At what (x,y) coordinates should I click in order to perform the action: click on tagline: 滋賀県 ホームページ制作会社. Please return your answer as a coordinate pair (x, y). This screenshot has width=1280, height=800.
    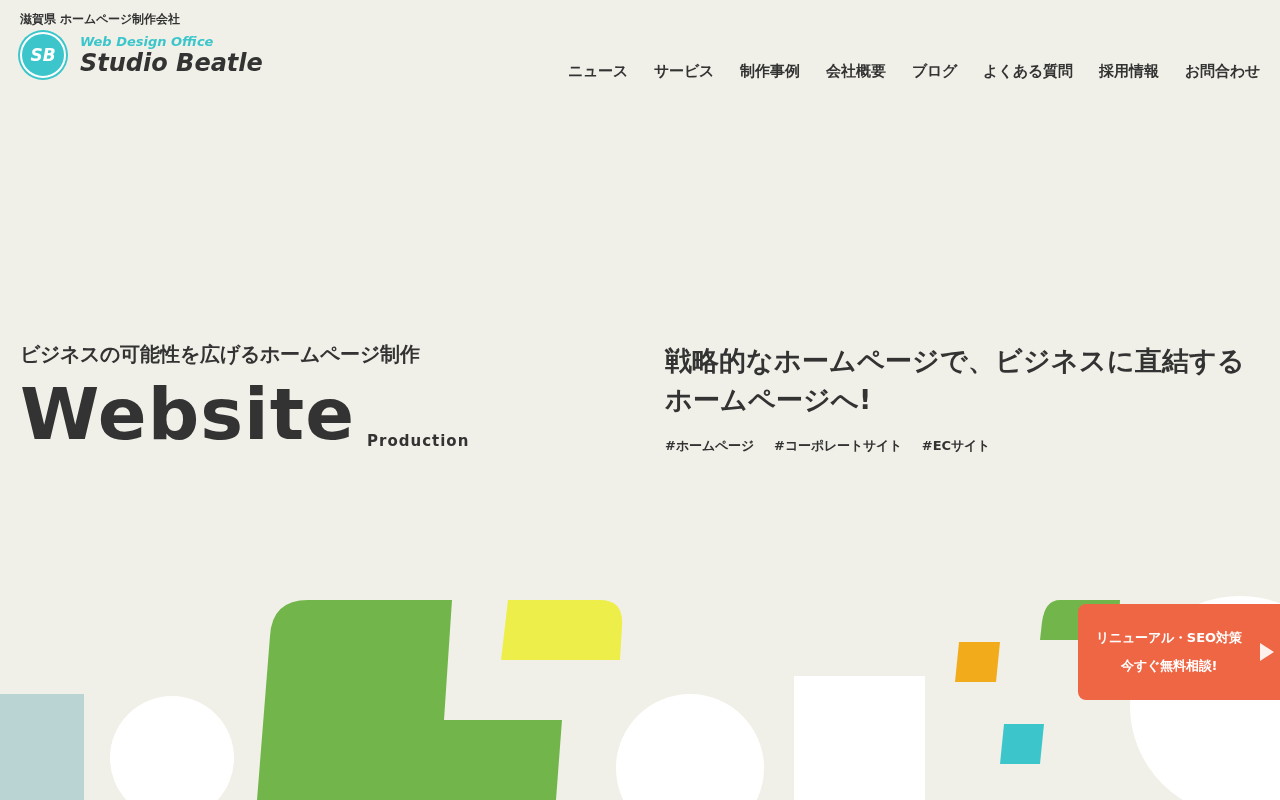
    Looking at the image, I should click on (101, 19).